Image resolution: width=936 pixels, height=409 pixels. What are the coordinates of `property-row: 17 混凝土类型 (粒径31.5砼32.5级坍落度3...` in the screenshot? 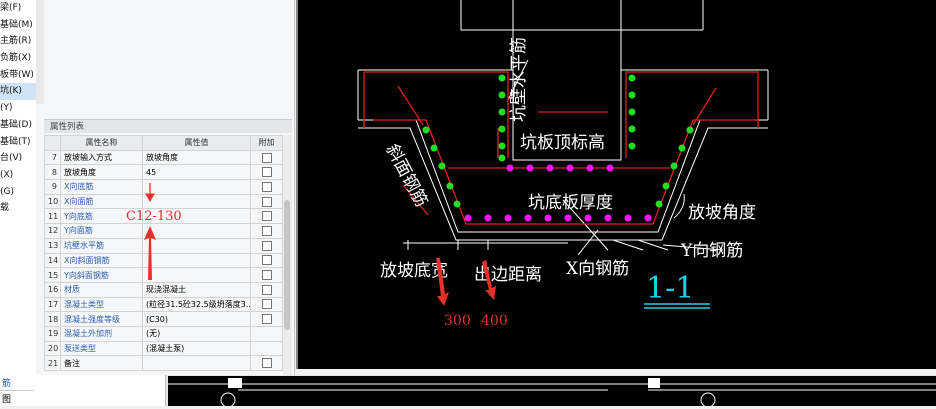 It's located at (163, 304).